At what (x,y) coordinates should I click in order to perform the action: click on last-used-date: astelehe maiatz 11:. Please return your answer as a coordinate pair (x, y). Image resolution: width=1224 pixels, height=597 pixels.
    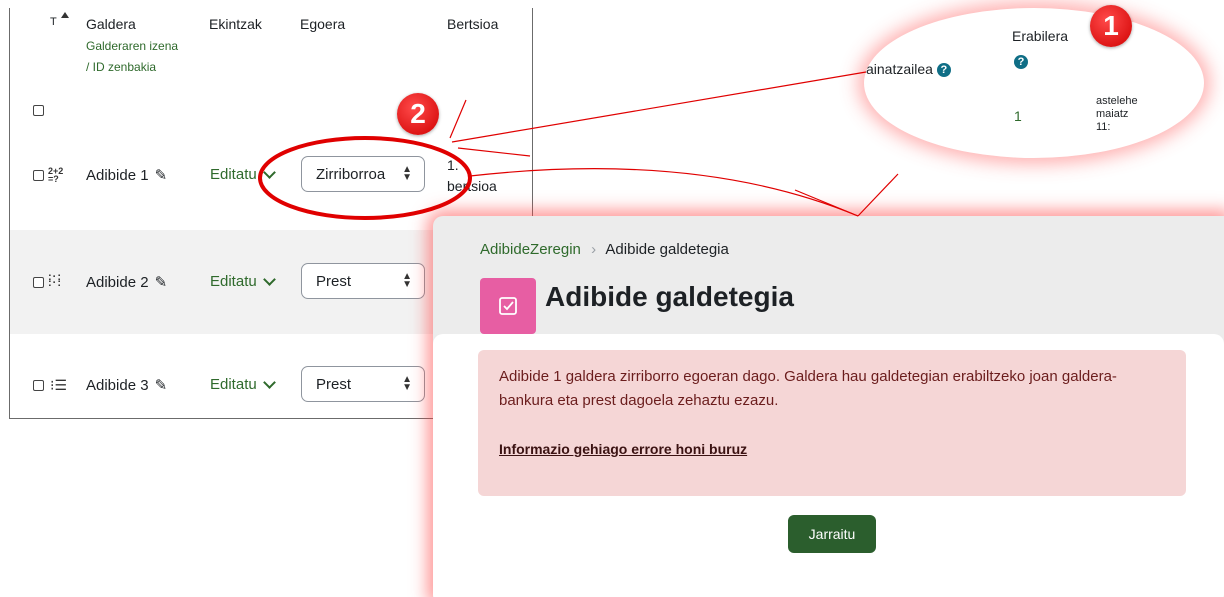
    Looking at the image, I should click on (1117, 114).